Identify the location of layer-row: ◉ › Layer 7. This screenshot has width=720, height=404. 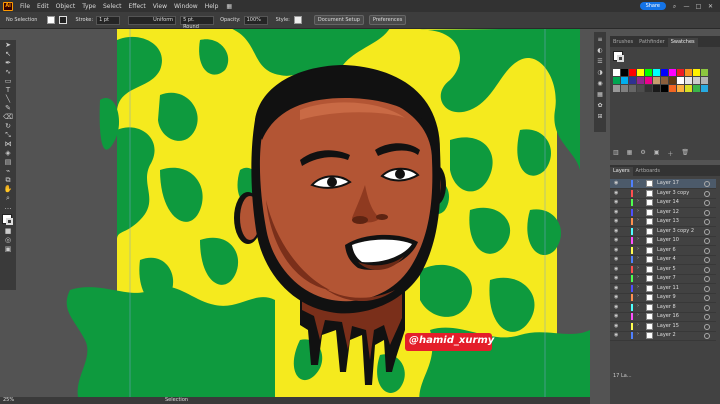
(663, 279).